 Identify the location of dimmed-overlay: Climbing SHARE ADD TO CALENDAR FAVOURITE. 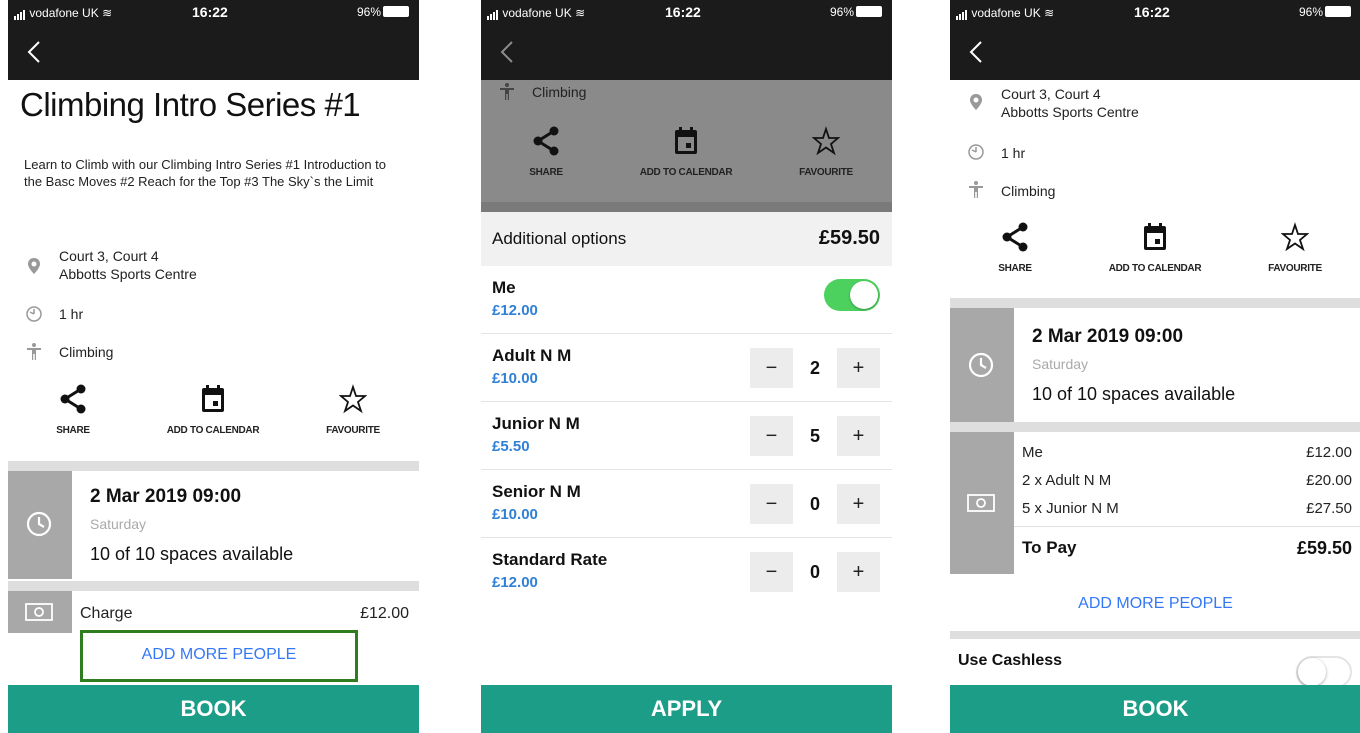
(686, 146).